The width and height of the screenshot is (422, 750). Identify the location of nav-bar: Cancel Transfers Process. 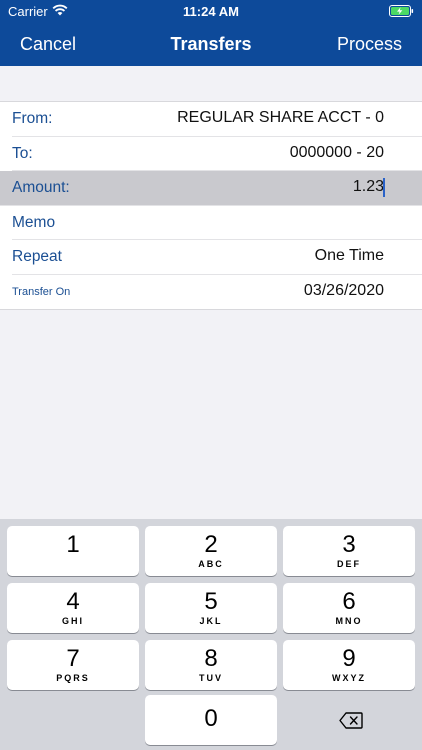
(211, 44).